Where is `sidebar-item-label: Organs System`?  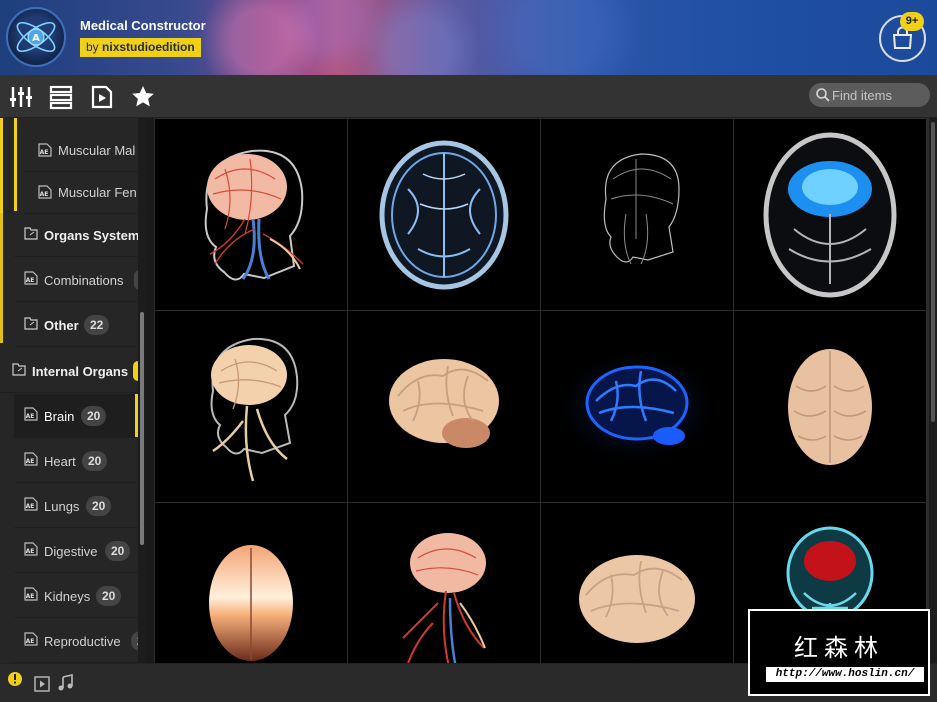 sidebar-item-label: Organs System is located at coordinates (91, 235).